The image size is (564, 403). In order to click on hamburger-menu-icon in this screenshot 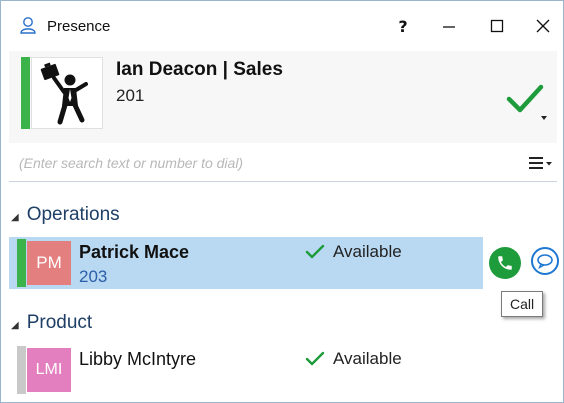, I will do `click(540, 163)`.